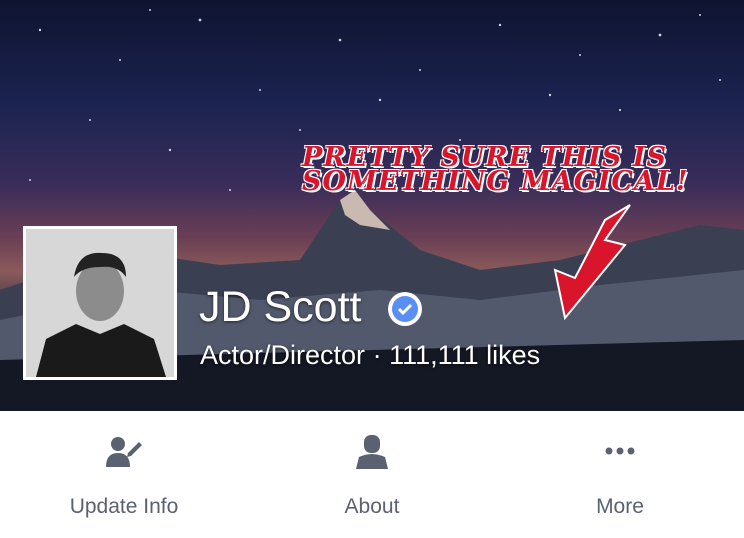  I want to click on cover-annotation: Pretty sure this is Something magical!, so click(522, 170).